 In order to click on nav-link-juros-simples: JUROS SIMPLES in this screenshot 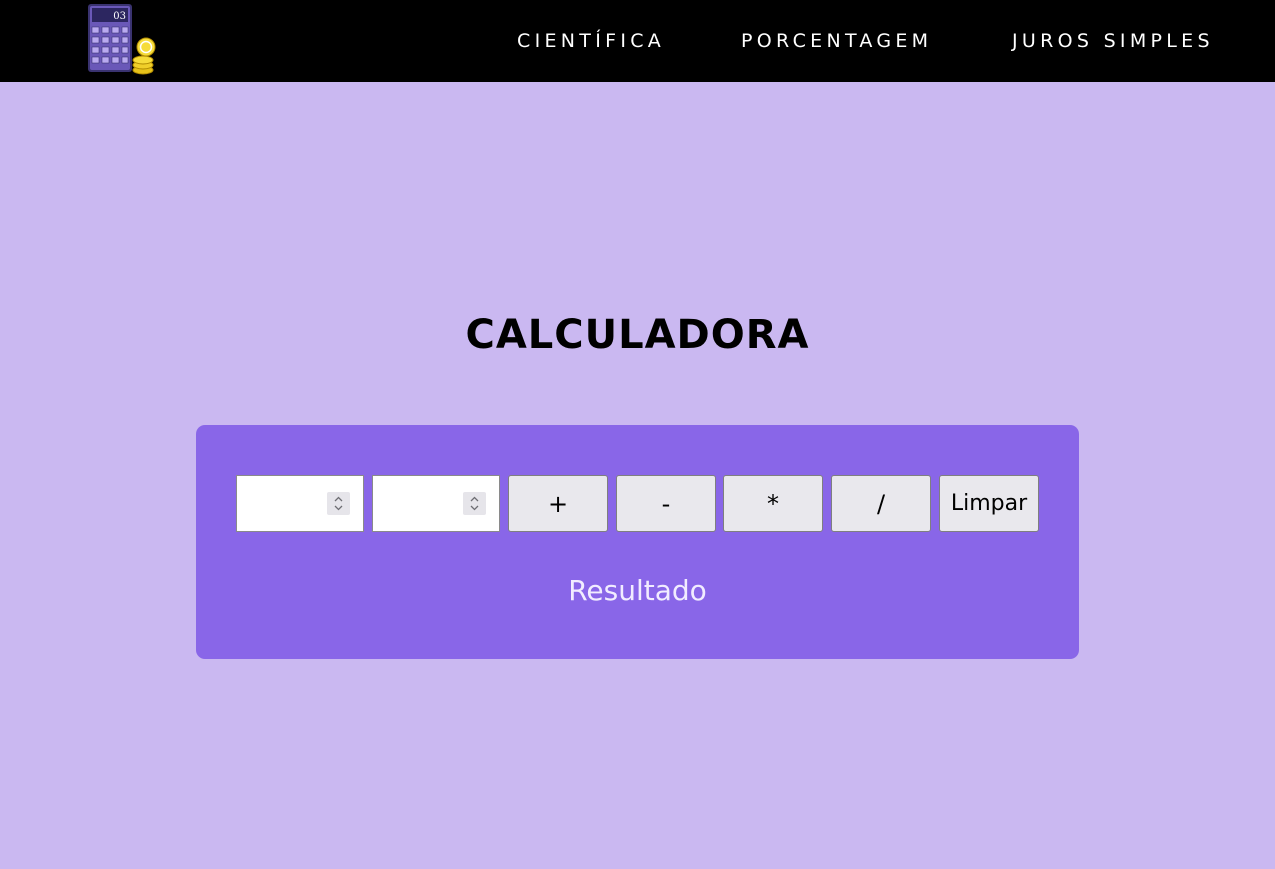, I will do `click(1113, 41)`.